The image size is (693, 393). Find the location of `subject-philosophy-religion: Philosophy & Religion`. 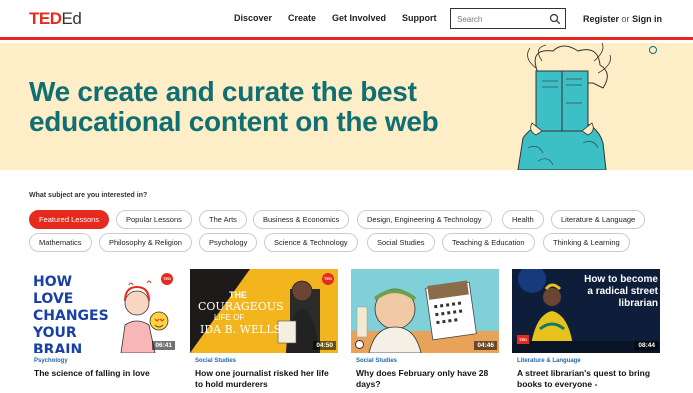

subject-philosophy-religion: Philosophy & Religion is located at coordinates (145, 242).